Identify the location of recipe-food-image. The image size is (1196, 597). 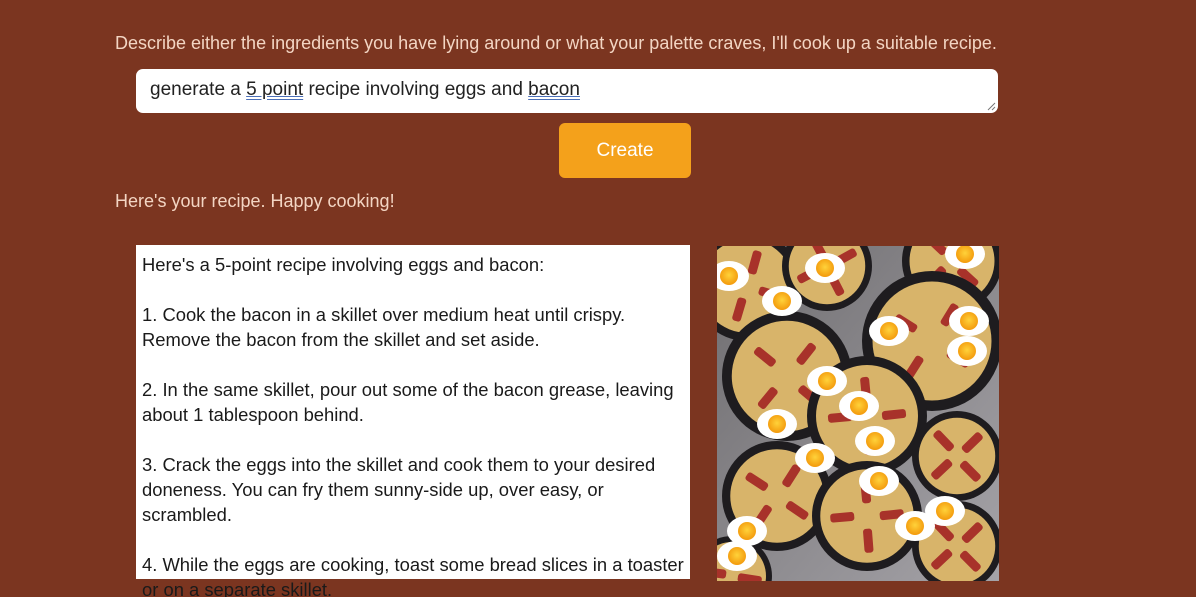
(858, 413).